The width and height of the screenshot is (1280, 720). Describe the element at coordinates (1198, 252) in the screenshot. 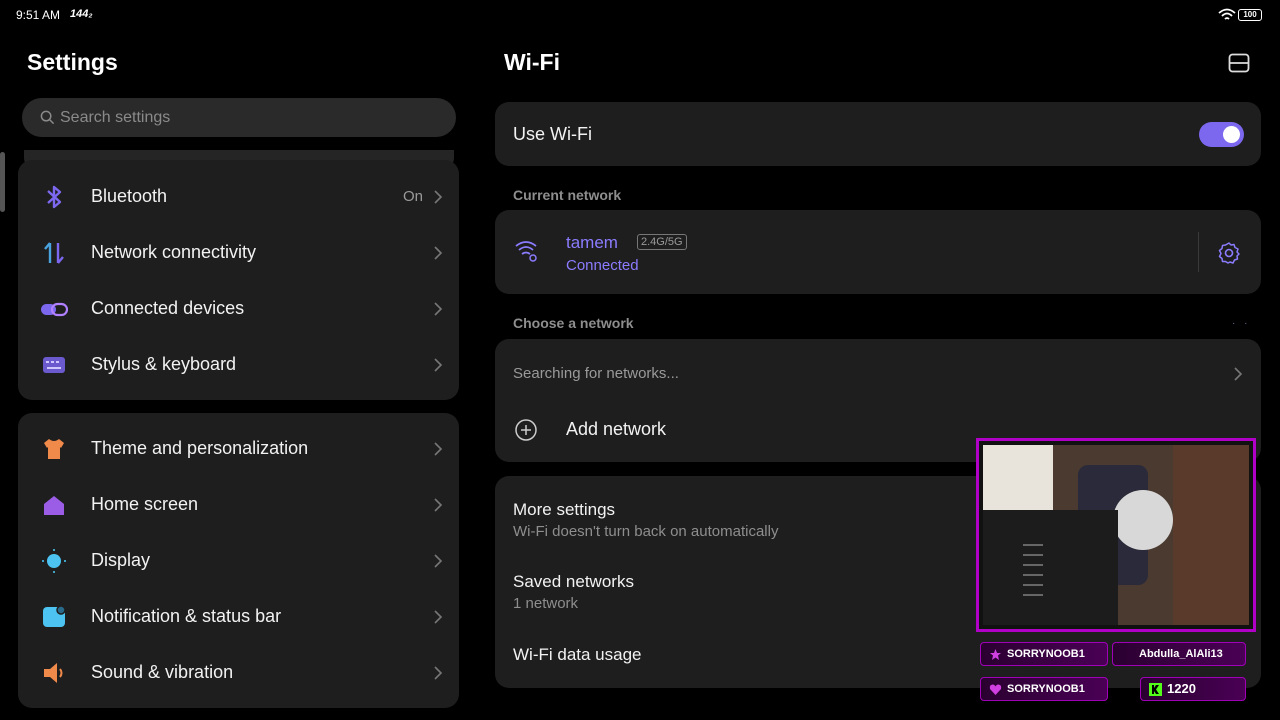

I see `divider` at that location.